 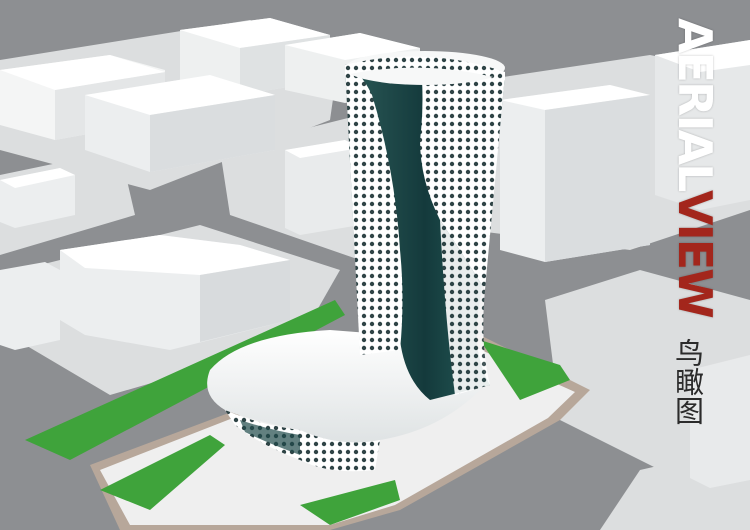 What do you see at coordinates (687, 381) in the screenshot?
I see `title-chinese-text: 鸟瞰图` at bounding box center [687, 381].